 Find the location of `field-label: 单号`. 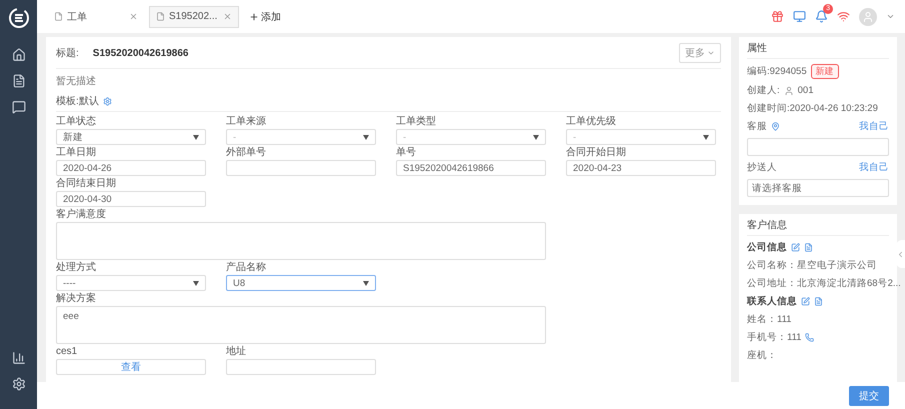

field-label: 单号 is located at coordinates (406, 153).